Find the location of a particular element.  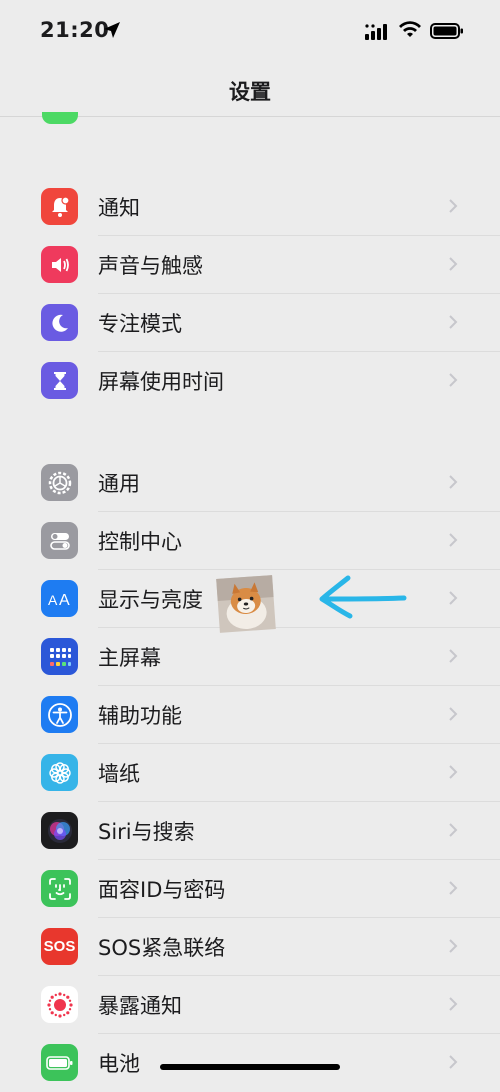

settings-row-label: 墙纸 is located at coordinates (119, 774).